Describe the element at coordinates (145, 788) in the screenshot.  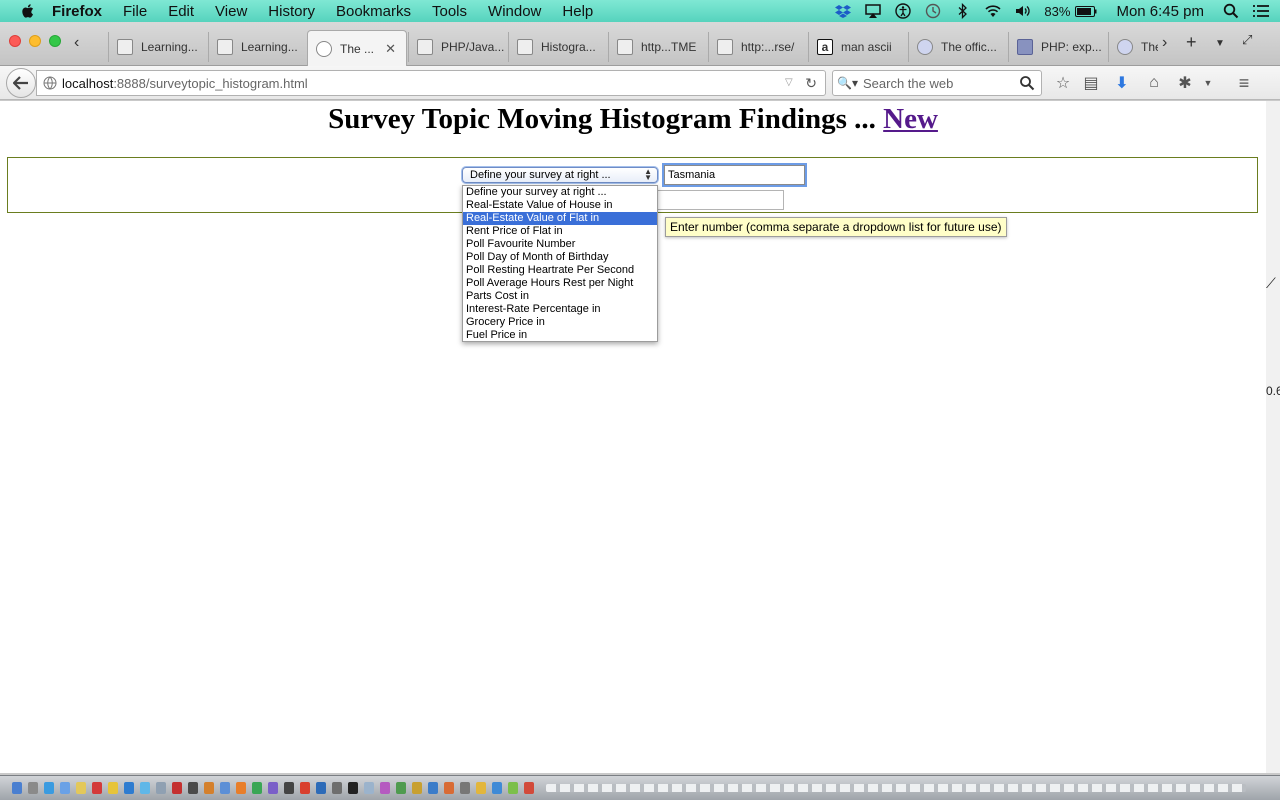
I see `dock-messages-icon` at that location.